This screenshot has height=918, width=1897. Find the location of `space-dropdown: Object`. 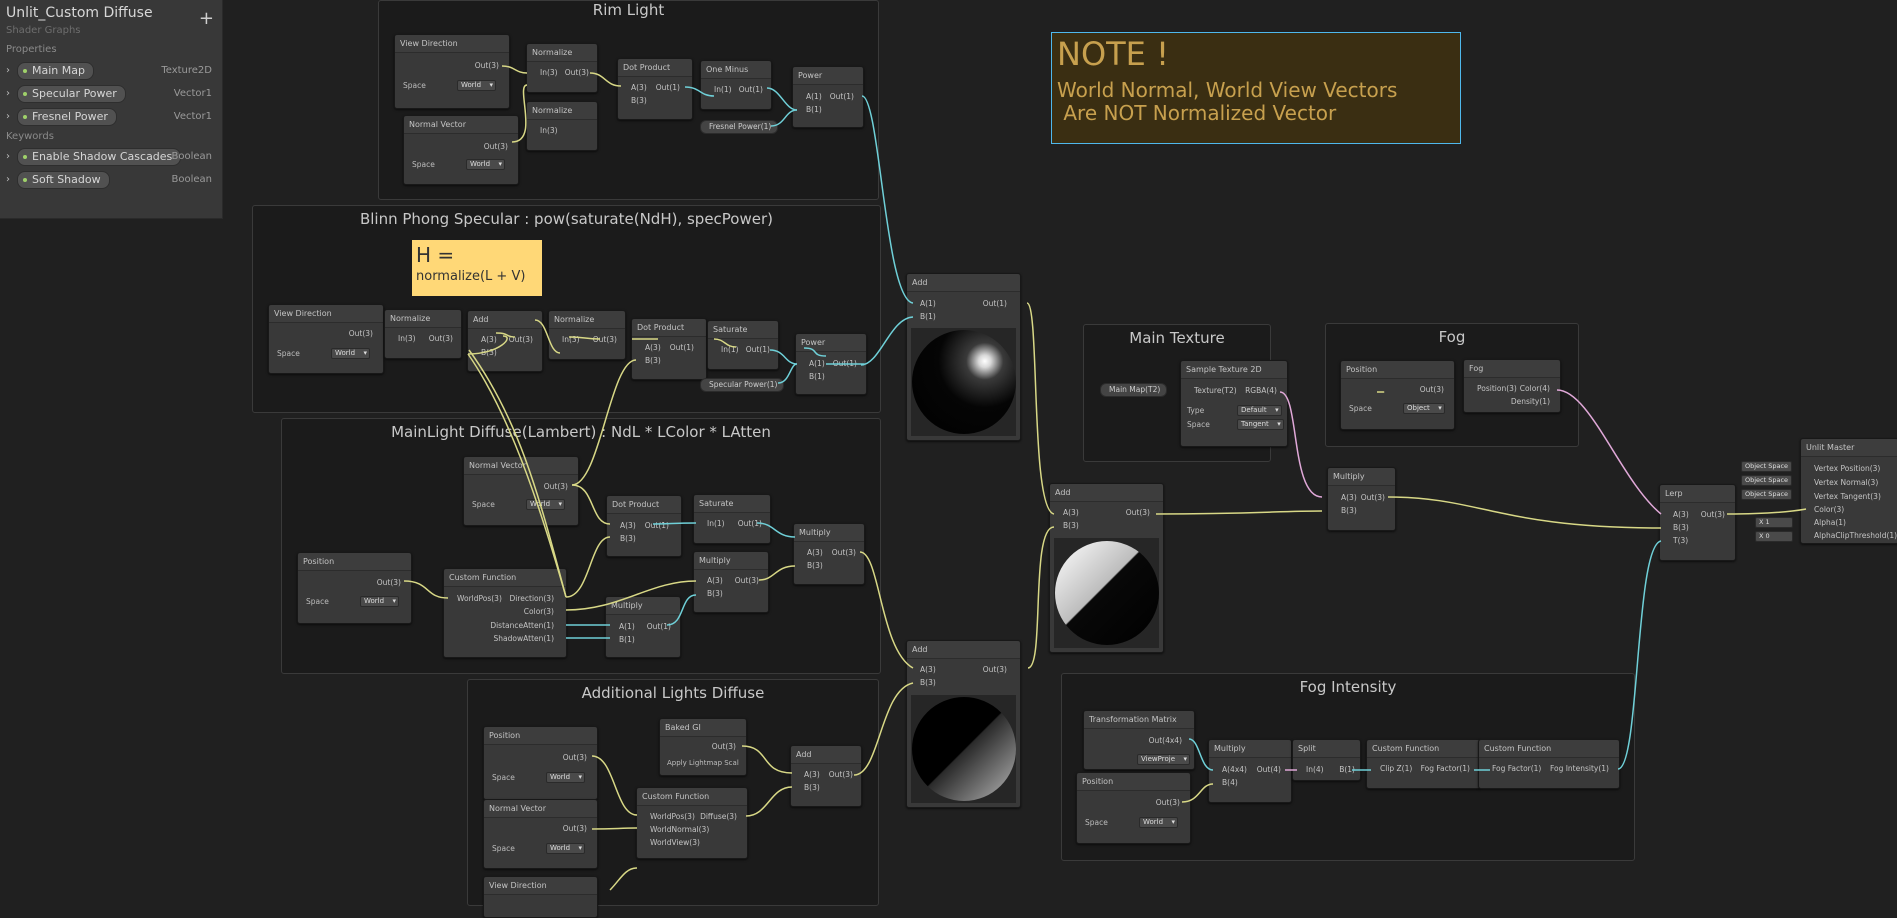

space-dropdown: Object is located at coordinates (1424, 408).